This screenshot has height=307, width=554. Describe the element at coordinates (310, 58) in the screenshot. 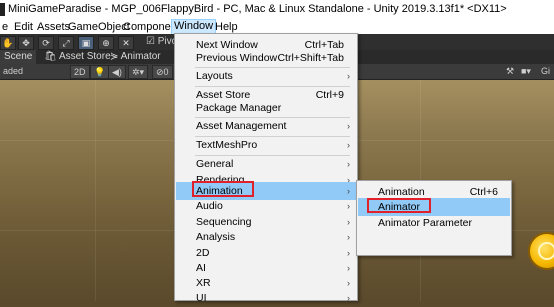

I see `menu-item-shortcut: Ctrl+Shift+Tab` at that location.